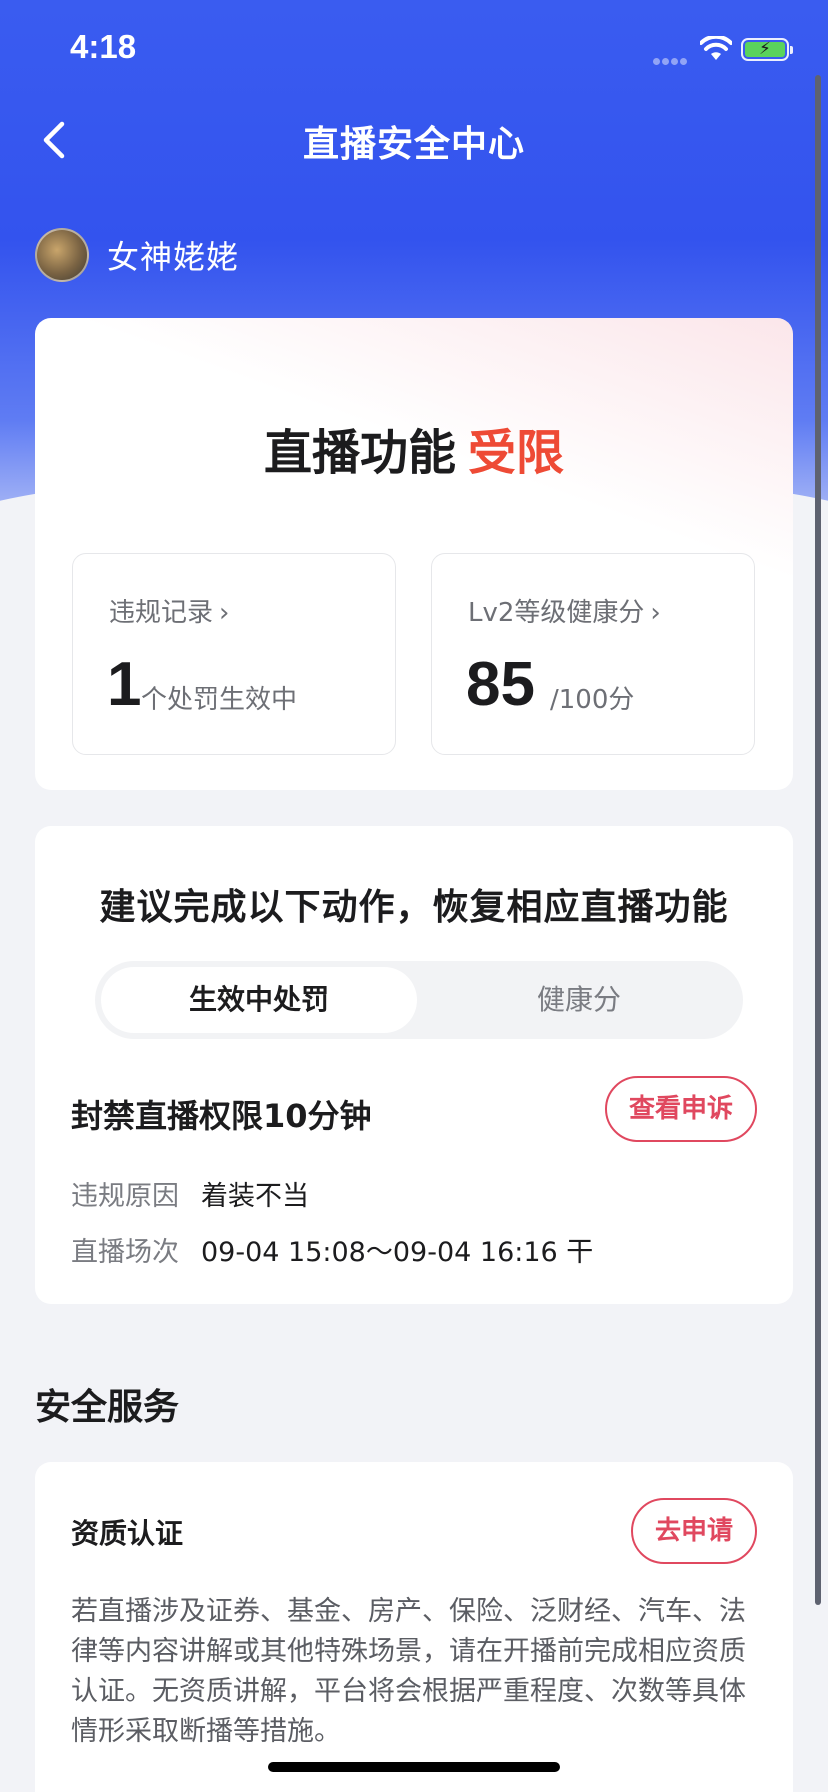 Image resolution: width=828 pixels, height=1792 pixels. Describe the element at coordinates (234, 654) in the screenshot. I see `violation-record-box: 违规记录 › 1 个处罚生效中` at that location.